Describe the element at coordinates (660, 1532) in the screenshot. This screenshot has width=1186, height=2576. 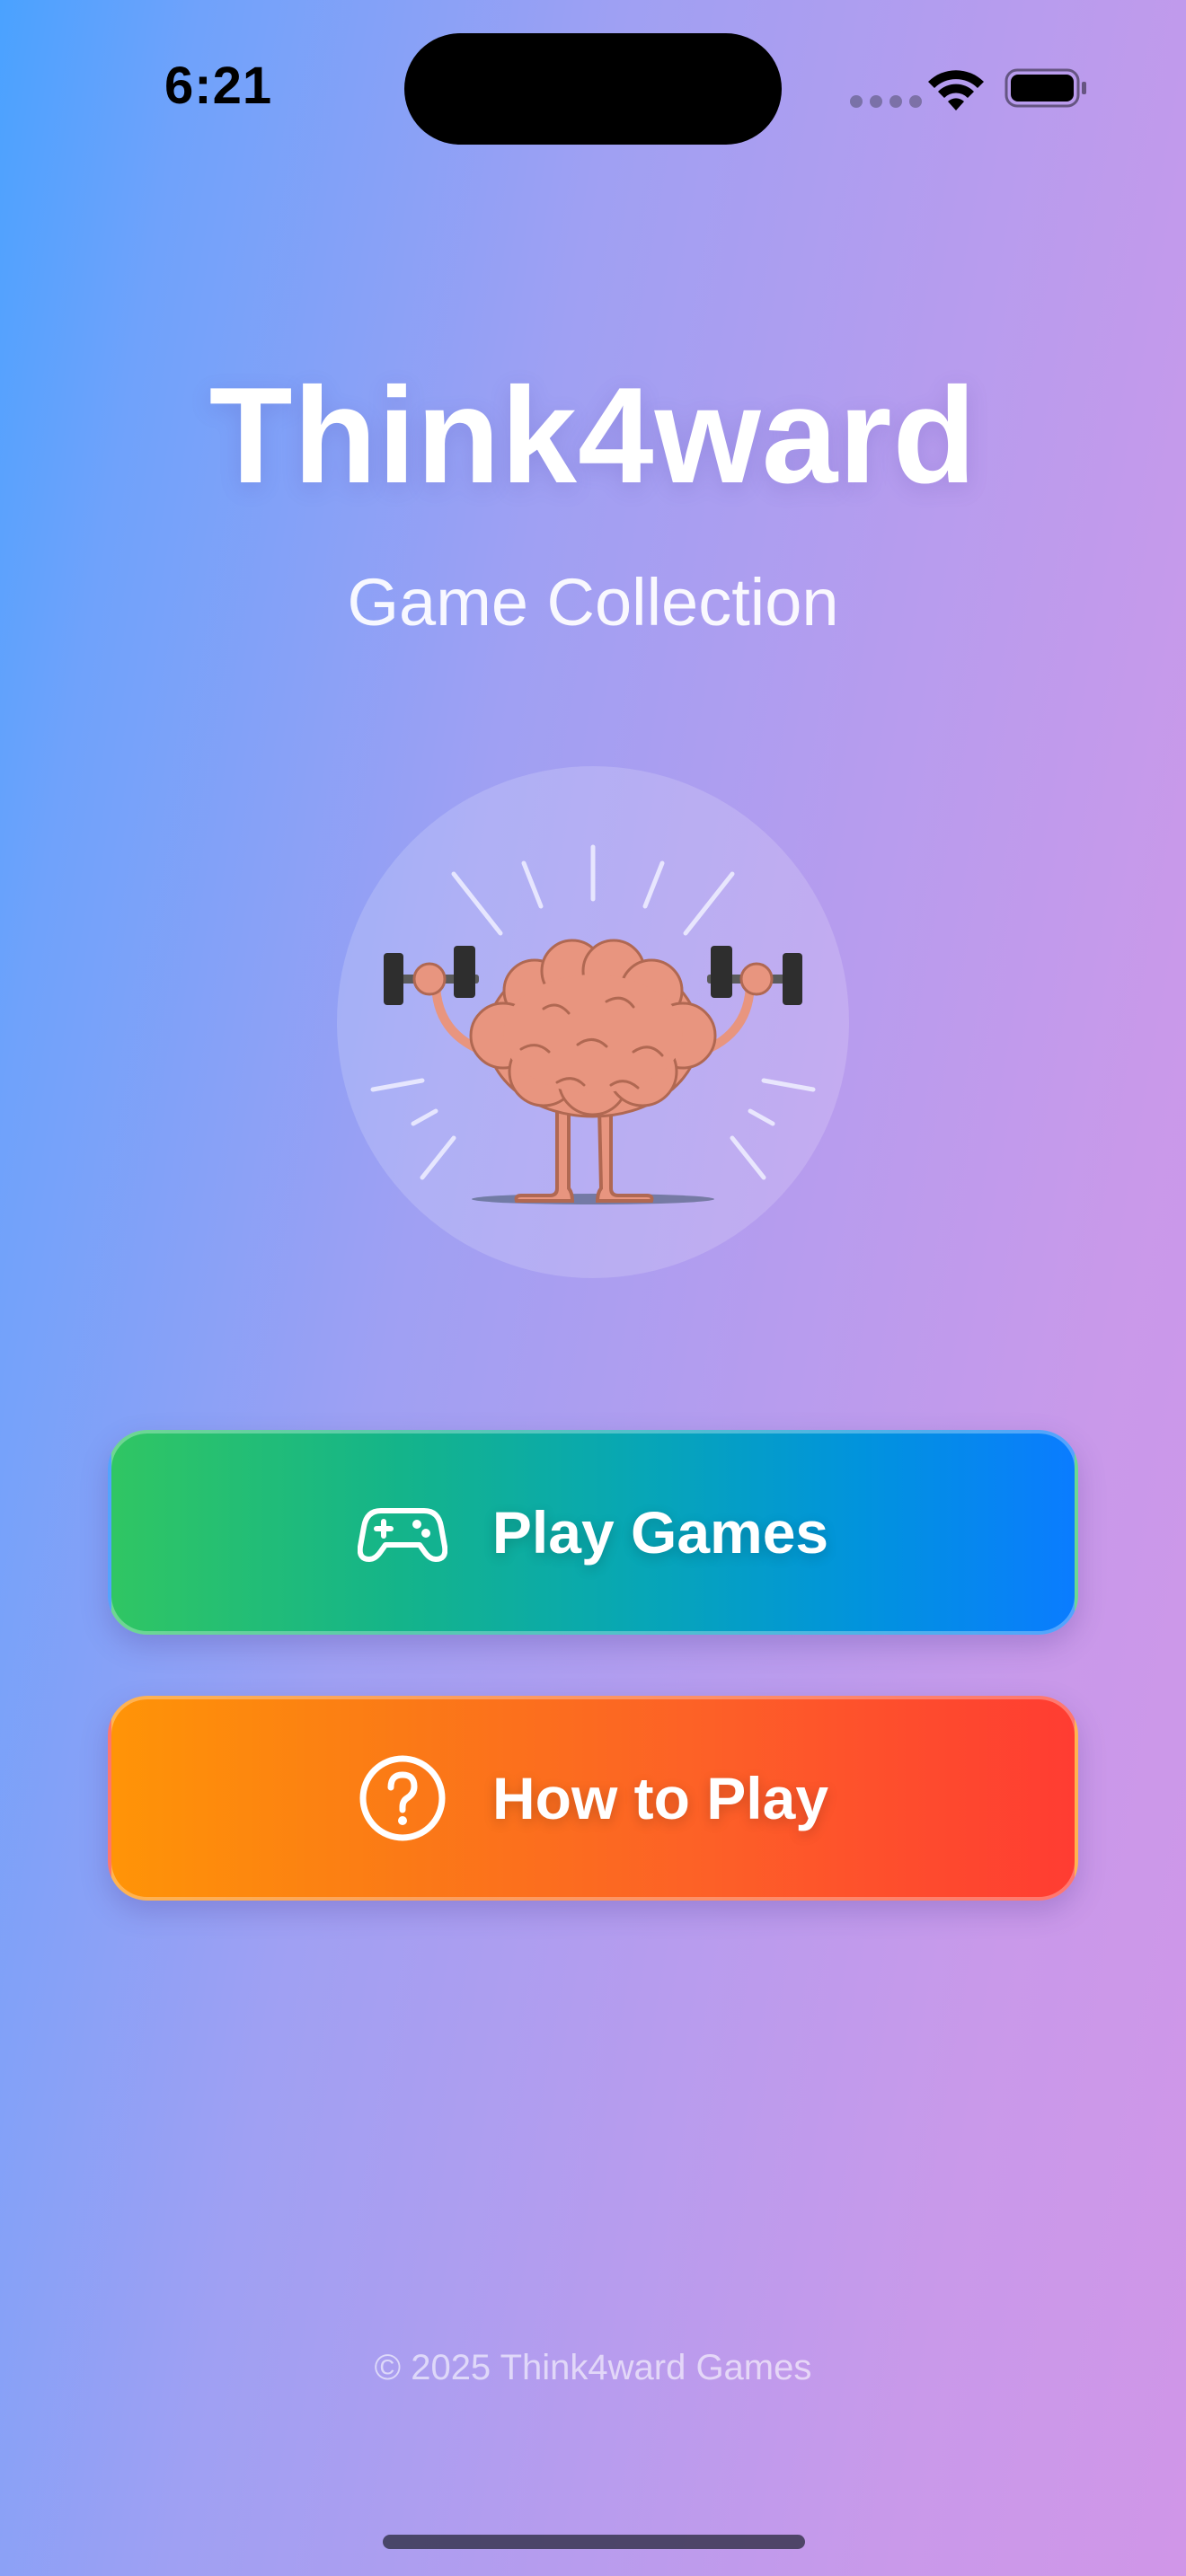
I see `play-games-label: Play Games` at that location.